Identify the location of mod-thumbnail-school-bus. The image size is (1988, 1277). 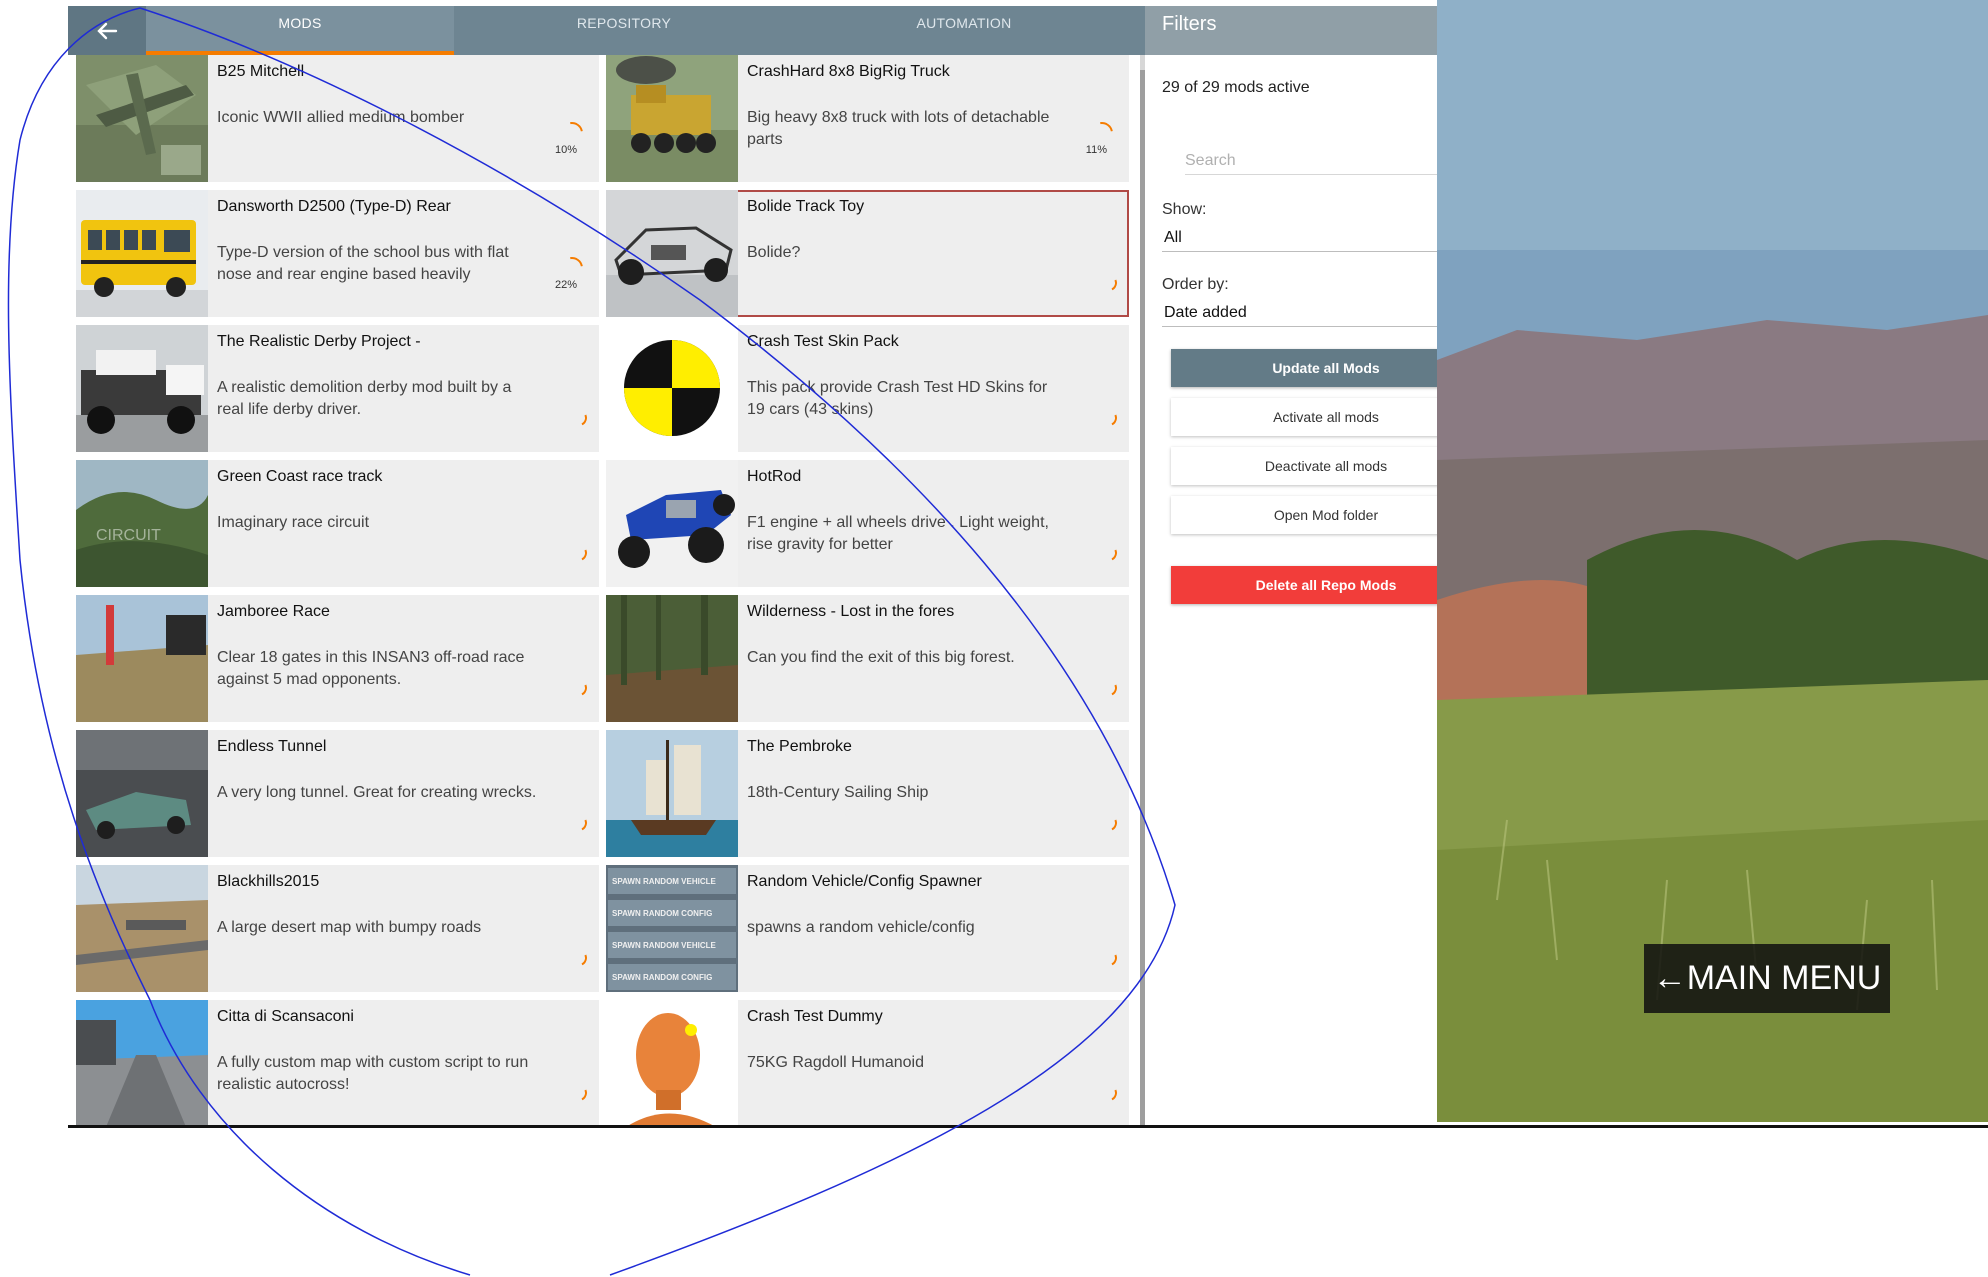
(142, 253).